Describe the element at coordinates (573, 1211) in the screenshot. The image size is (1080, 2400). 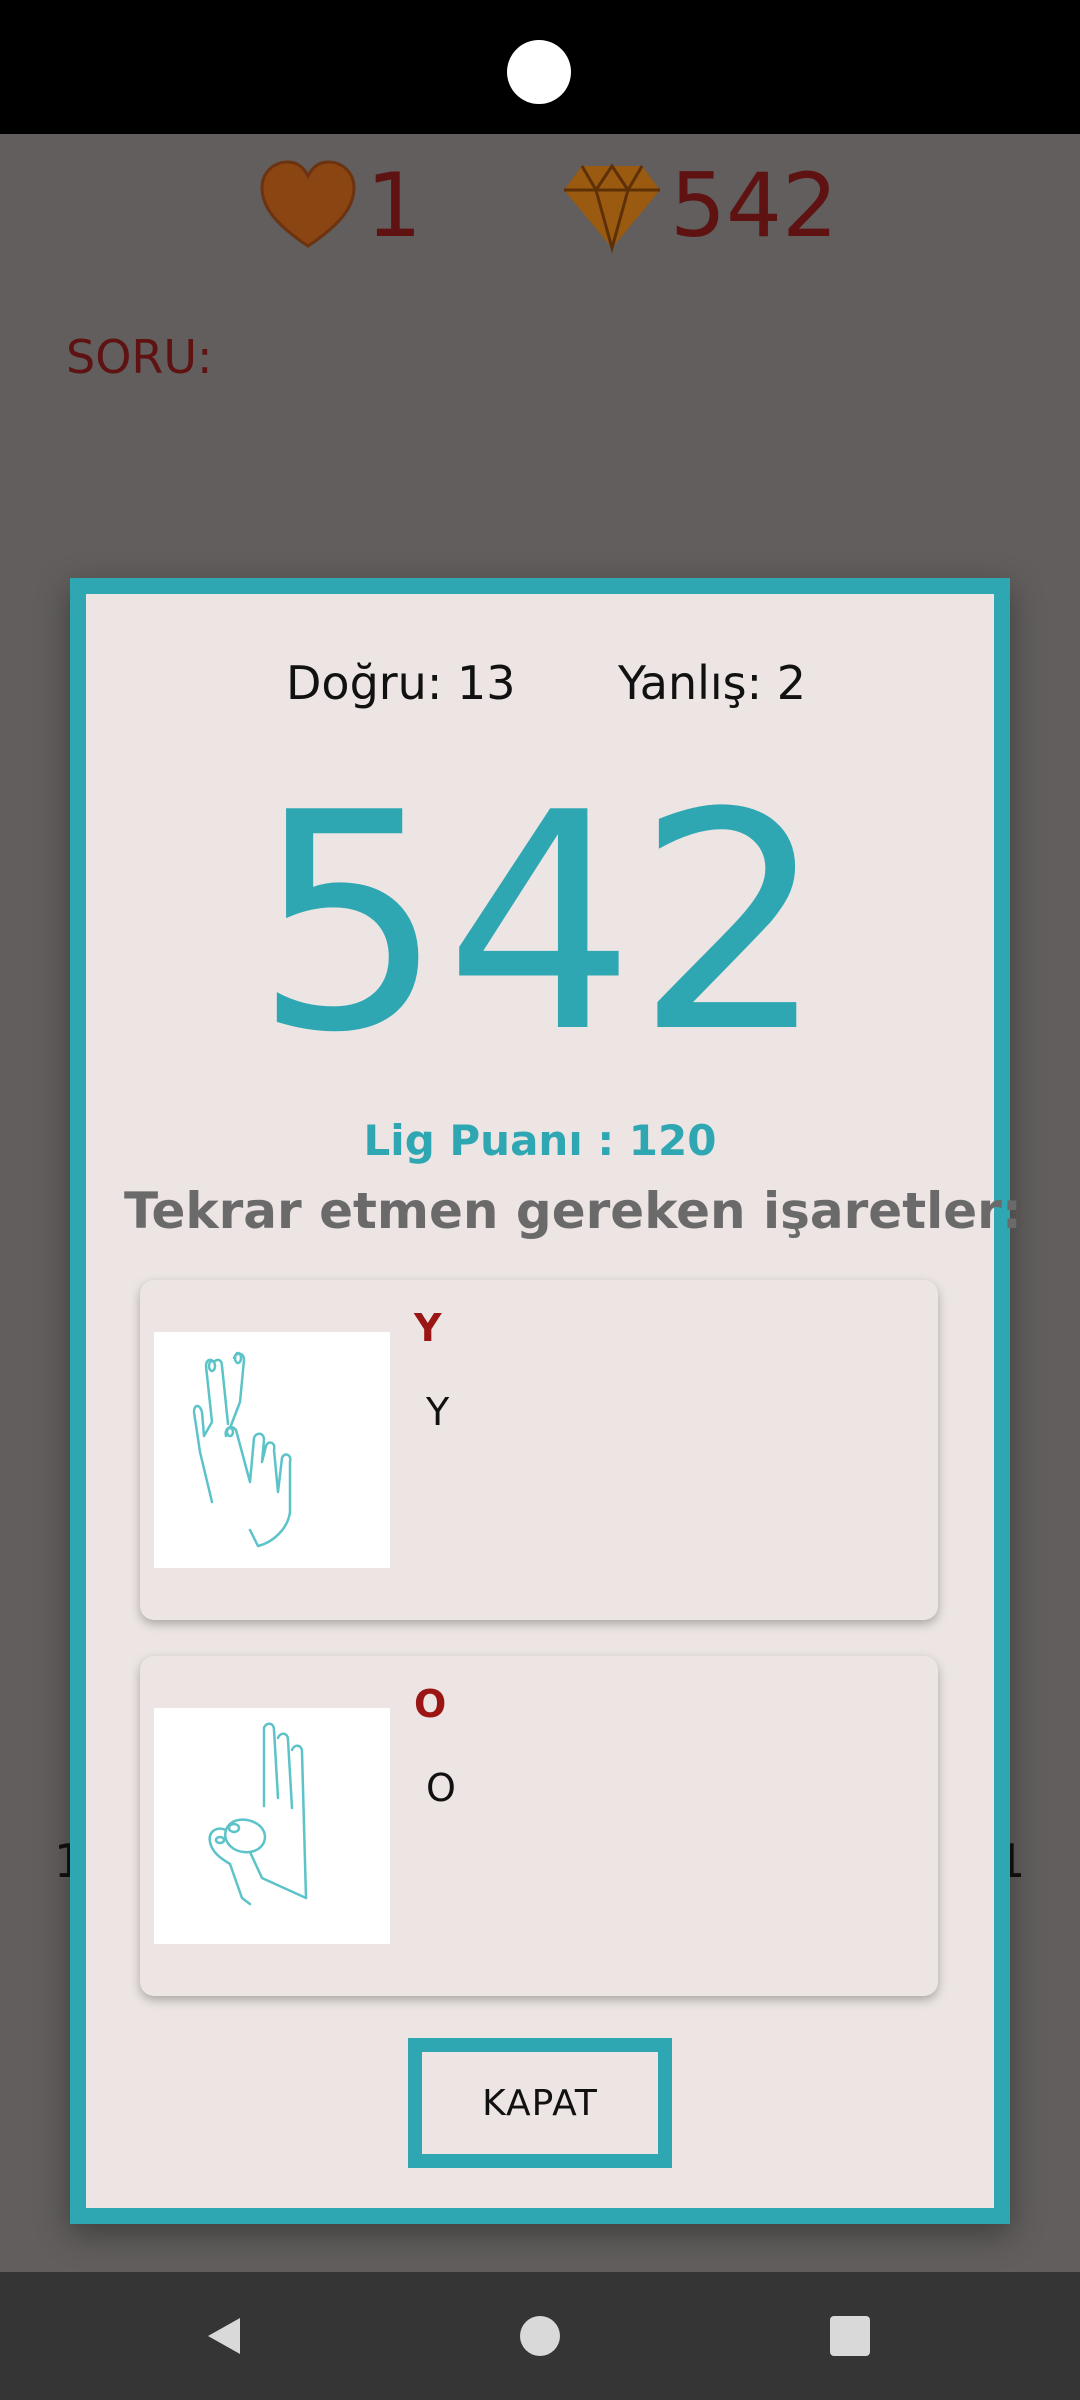
I see `review-signs-title: Tekrar etmen gereken işaretler:` at that location.